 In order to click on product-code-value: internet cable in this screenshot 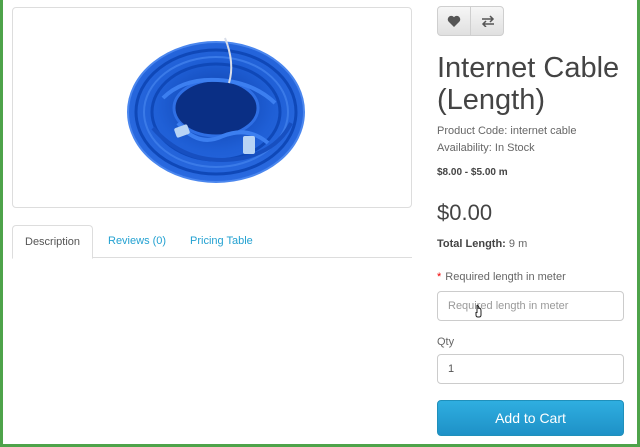, I will do `click(543, 131)`.